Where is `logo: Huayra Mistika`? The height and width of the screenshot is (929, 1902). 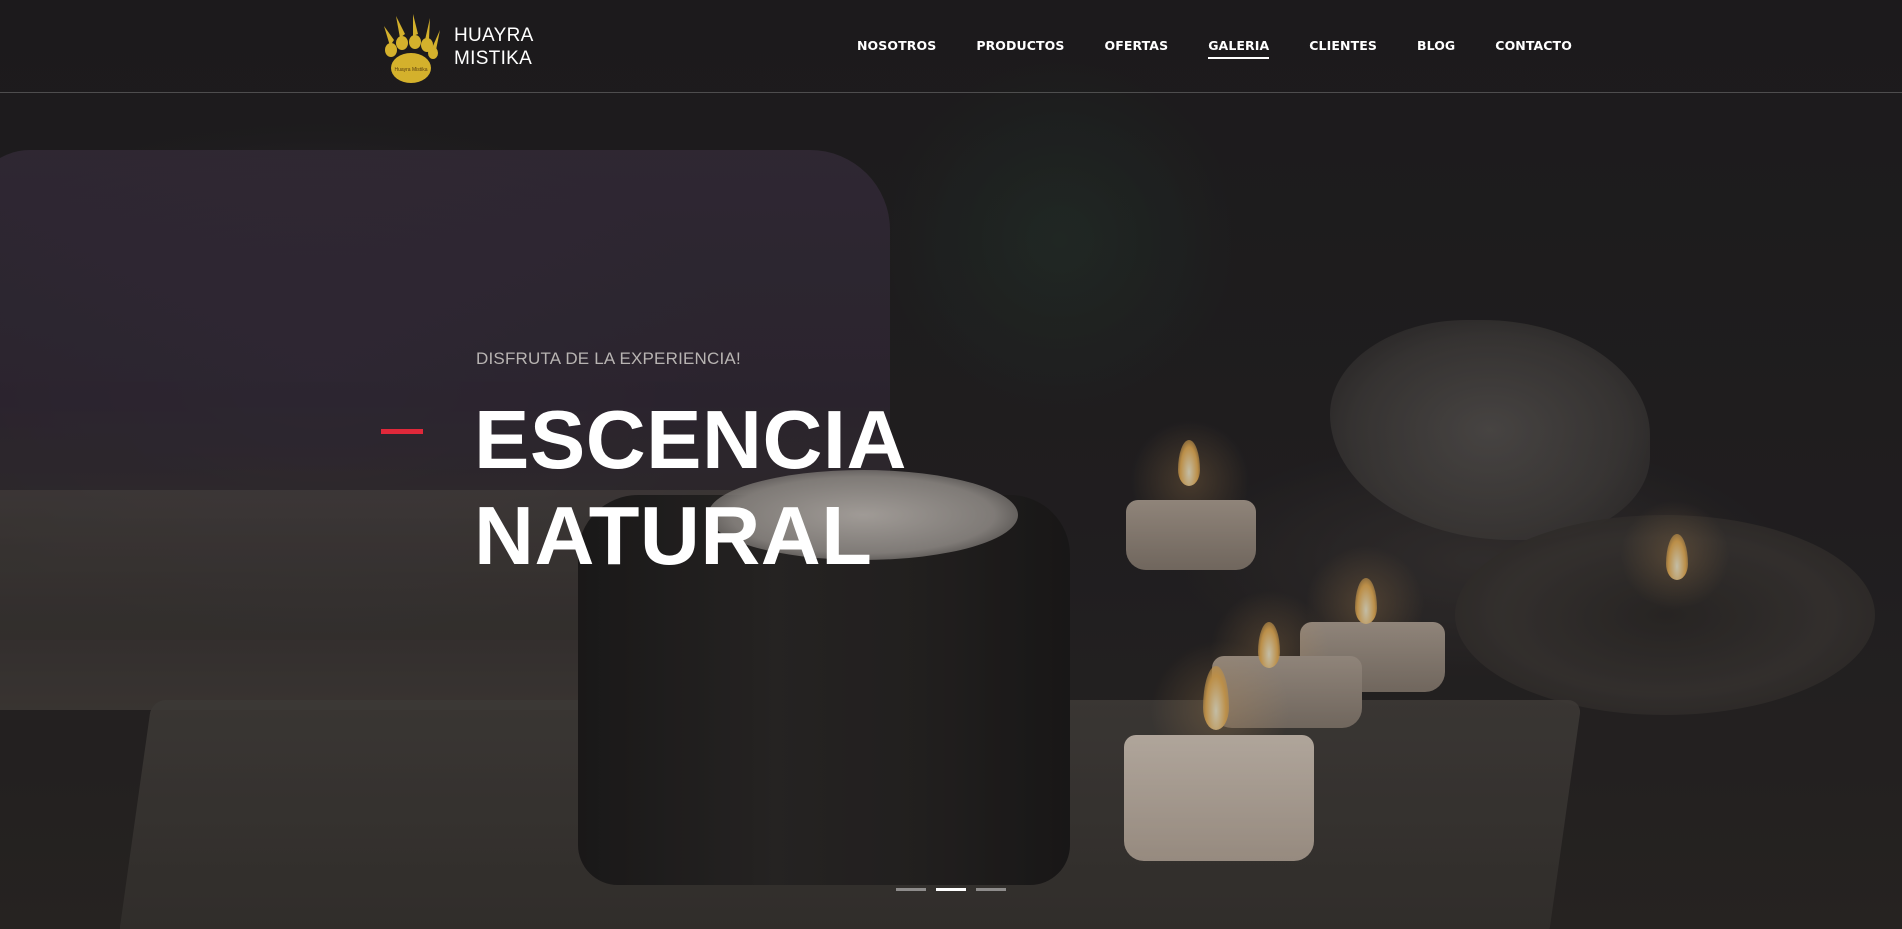 logo: Huayra Mistika is located at coordinates (410, 48).